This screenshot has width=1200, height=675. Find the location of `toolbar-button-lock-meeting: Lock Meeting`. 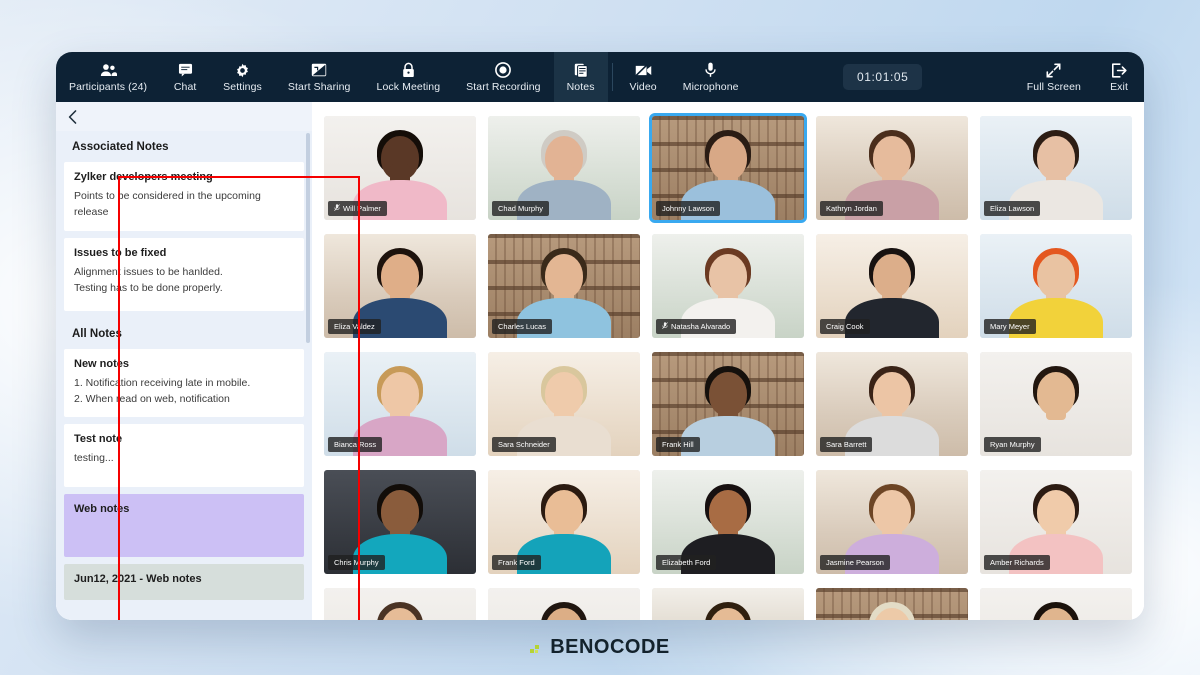

toolbar-button-lock-meeting: Lock Meeting is located at coordinates (409, 77).